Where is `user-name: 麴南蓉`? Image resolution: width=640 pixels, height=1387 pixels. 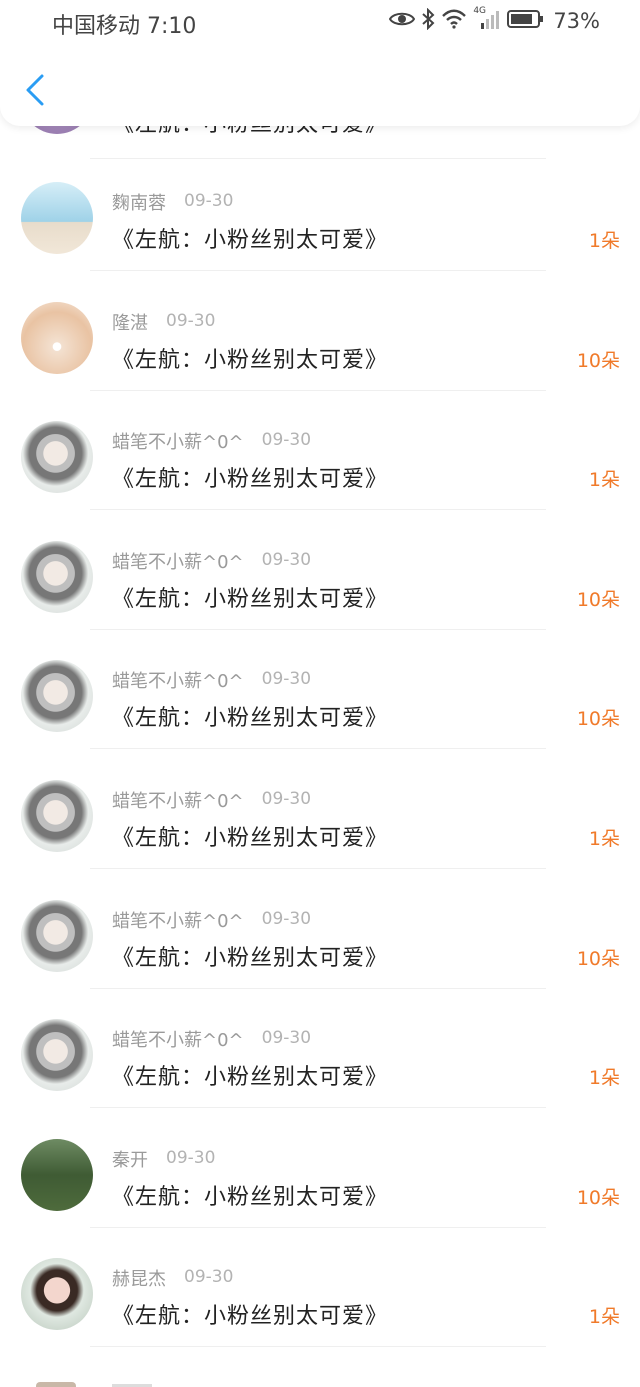 user-name: 麴南蓉 is located at coordinates (139, 203).